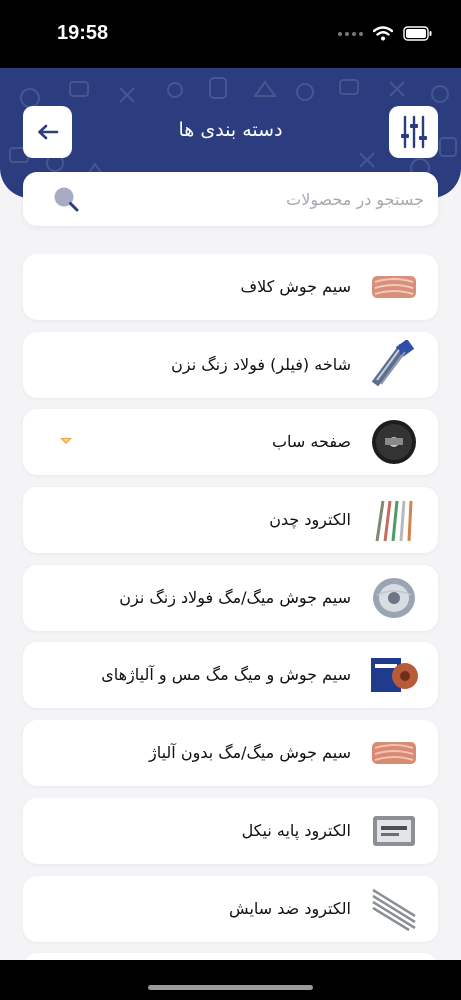 This screenshot has height=1000, width=461. Describe the element at coordinates (230, 980) in the screenshot. I see `bottom-bar` at that location.